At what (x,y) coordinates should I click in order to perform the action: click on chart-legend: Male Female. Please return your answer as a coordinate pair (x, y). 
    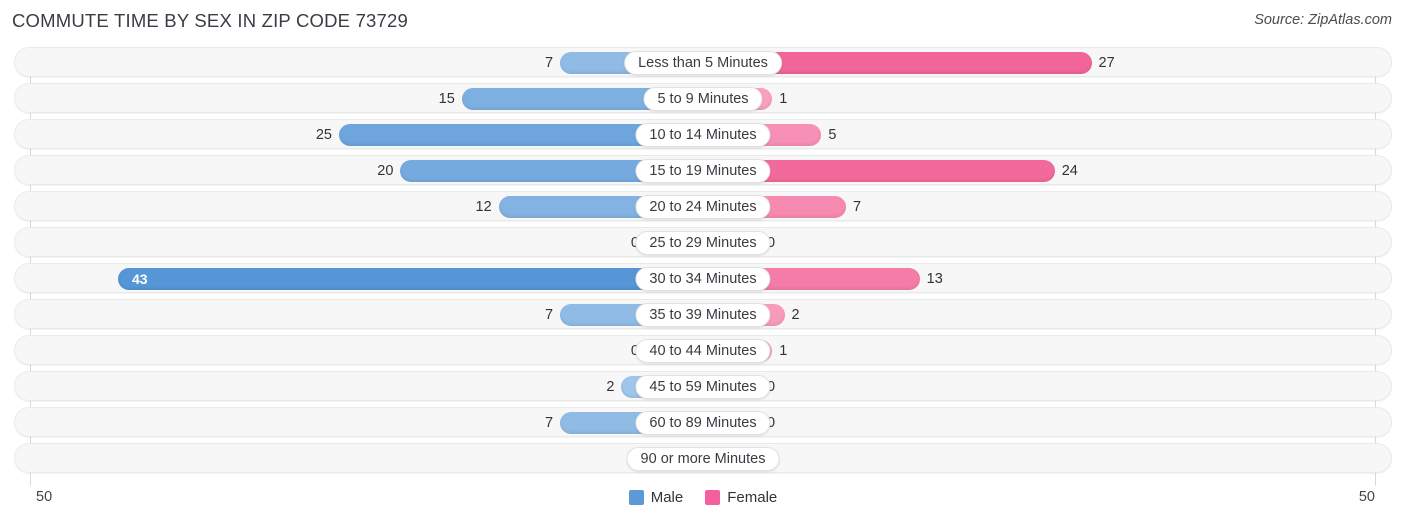
    Looking at the image, I should click on (703, 497).